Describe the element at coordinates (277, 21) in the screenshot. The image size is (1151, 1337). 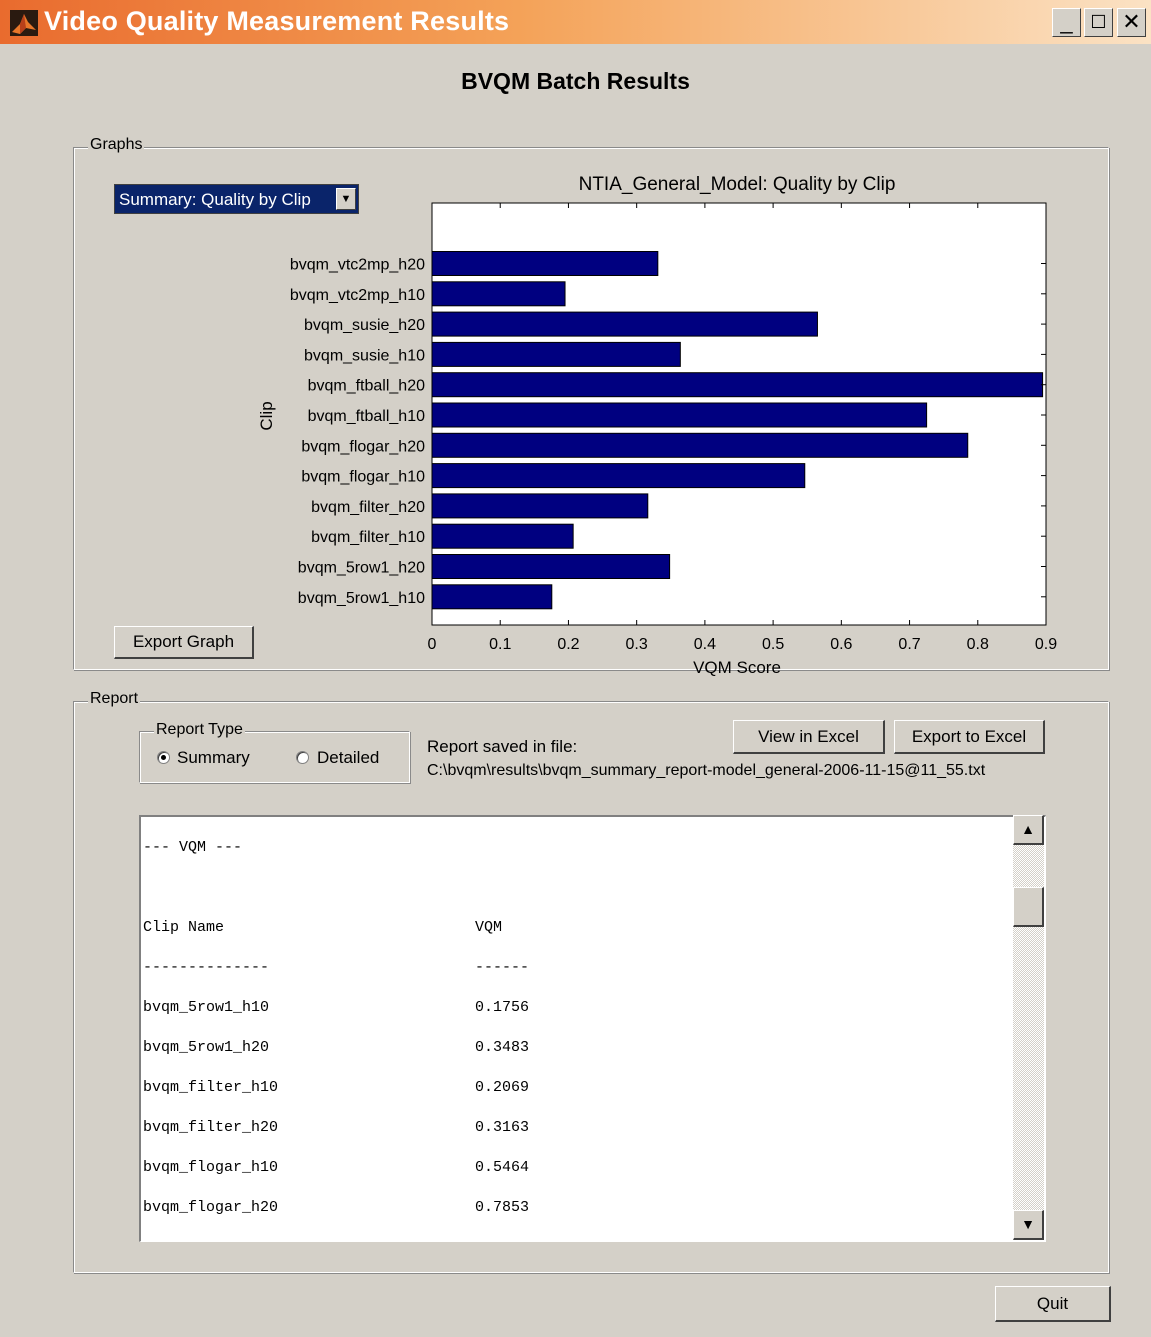
I see `window-title: Video Quality Measurement Results` at that location.